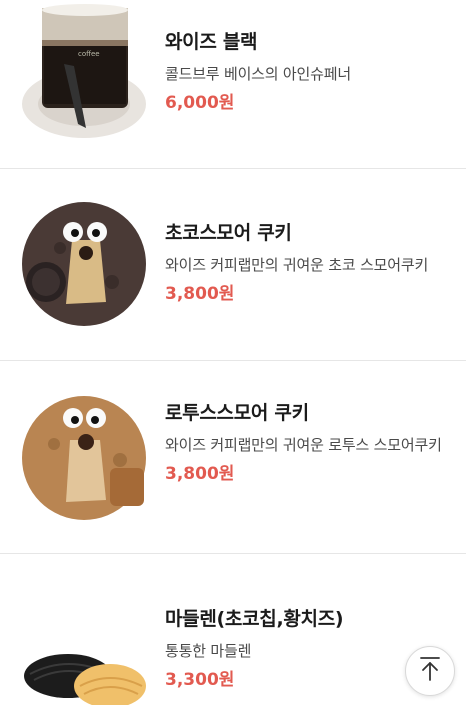 This screenshot has width=466, height=705. What do you see at coordinates (258, 74) in the screenshot?
I see `menu-item-description: 콜드브루 베이스의 아인슈페너` at bounding box center [258, 74].